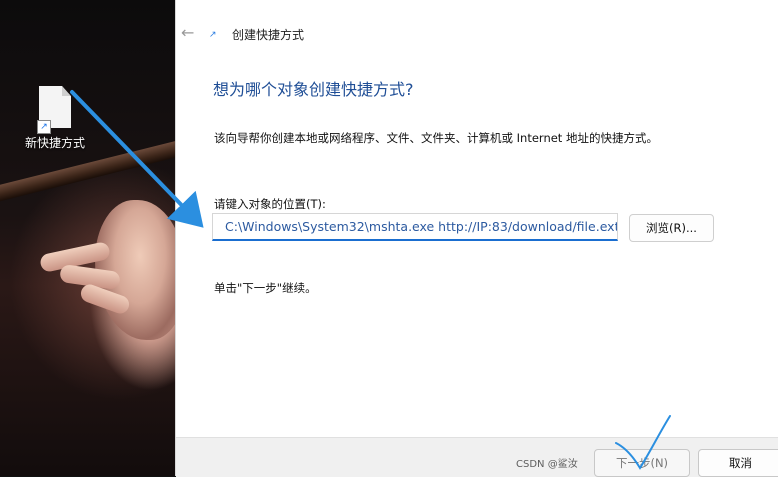 The image size is (778, 477). Describe the element at coordinates (66, 91) in the screenshot. I see `file-fold-icon` at that location.